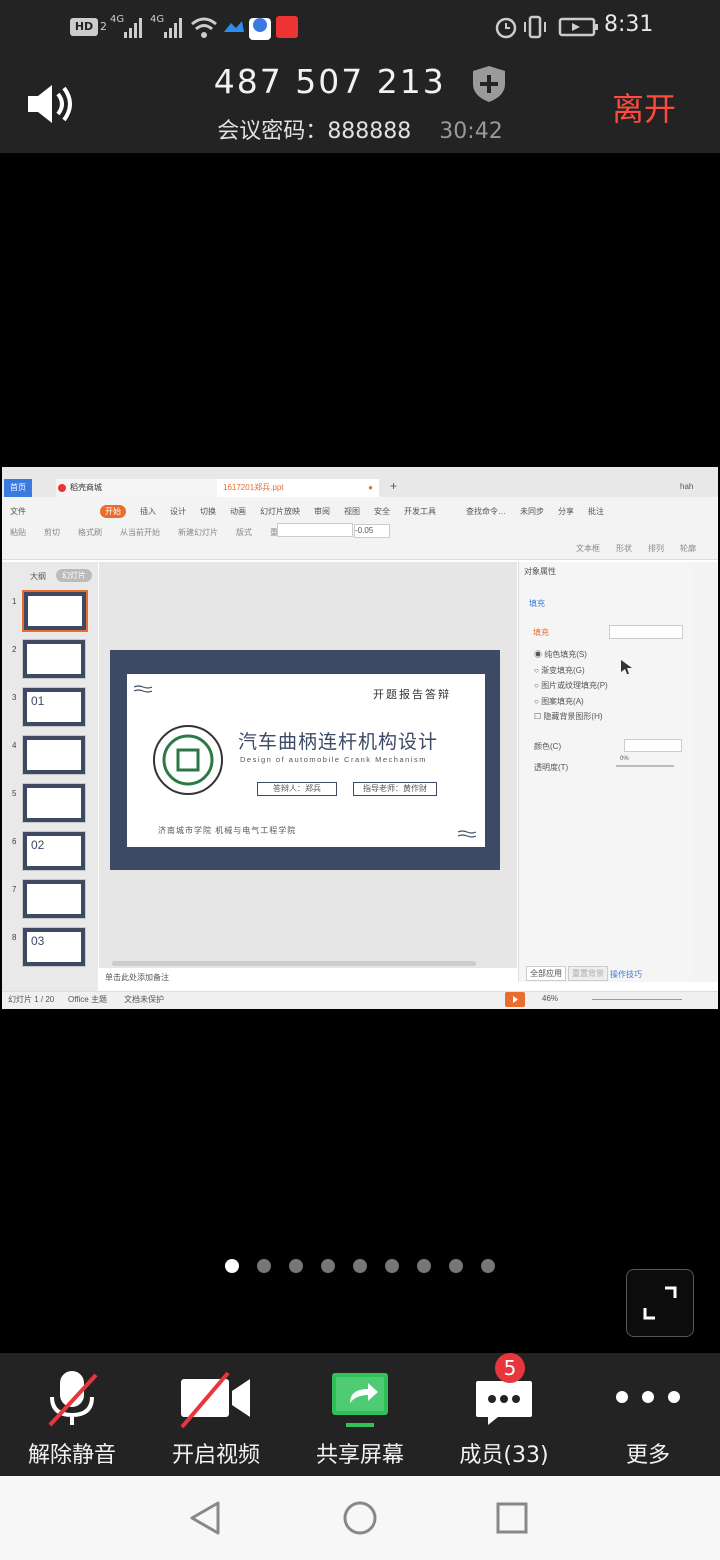 The image size is (720, 1560). What do you see at coordinates (188, 760) in the screenshot?
I see `university-logo` at bounding box center [188, 760].